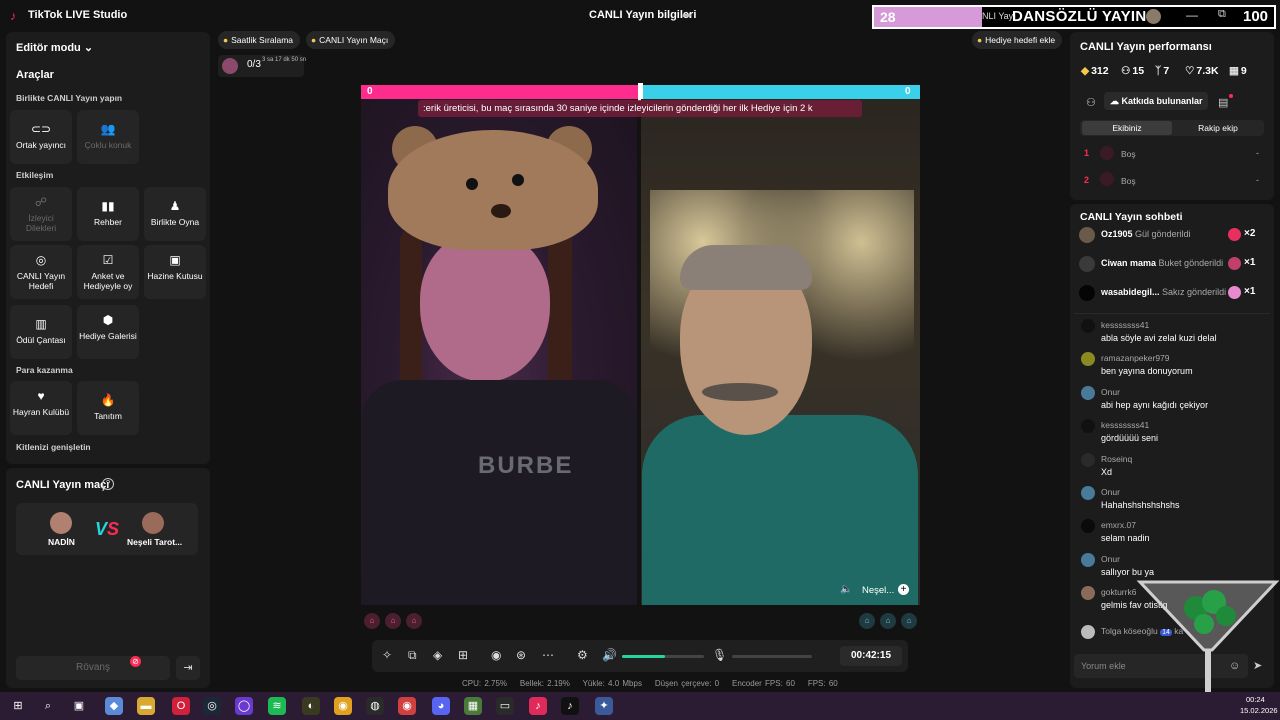 This screenshot has width=1280, height=720. Describe the element at coordinates (1117, 234) in the screenshot. I see `gift-sender-name: Oz1905` at that location.